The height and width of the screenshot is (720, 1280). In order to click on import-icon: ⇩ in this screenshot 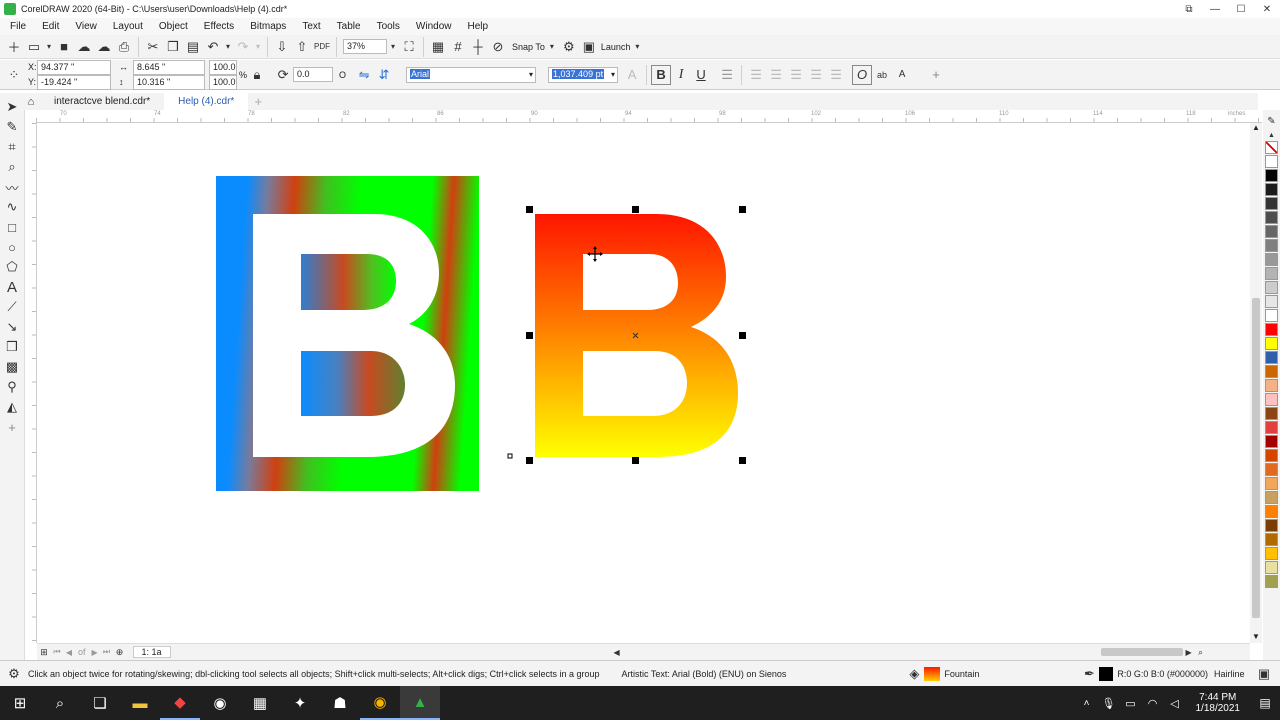, I will do `click(282, 47)`.